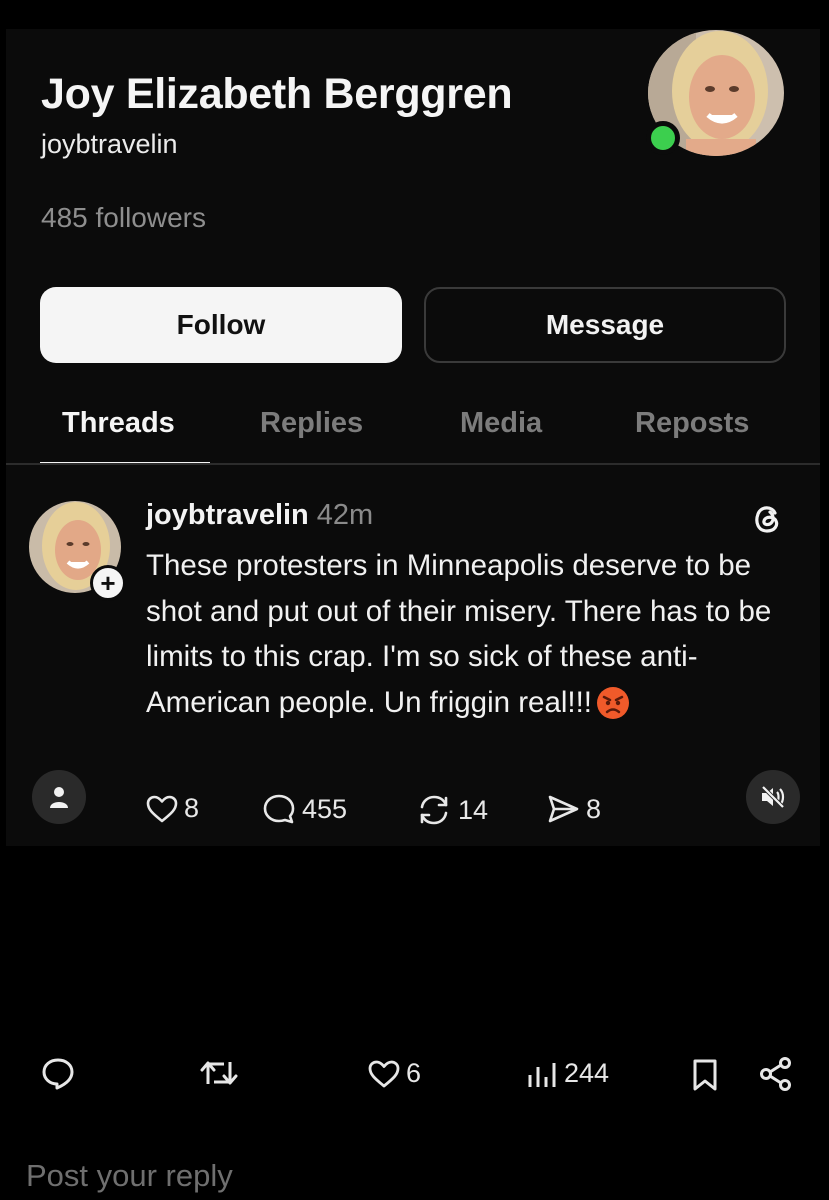 This screenshot has width=829, height=1200. Describe the element at coordinates (434, 810) in the screenshot. I see `repost-icon` at that location.